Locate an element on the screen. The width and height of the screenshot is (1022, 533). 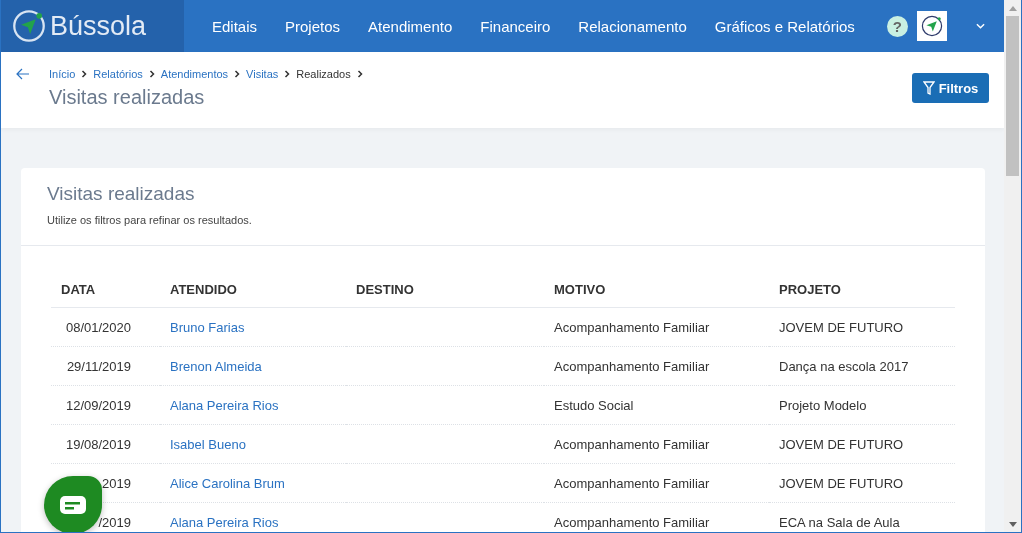
compass-icon is located at coordinates (931, 26).